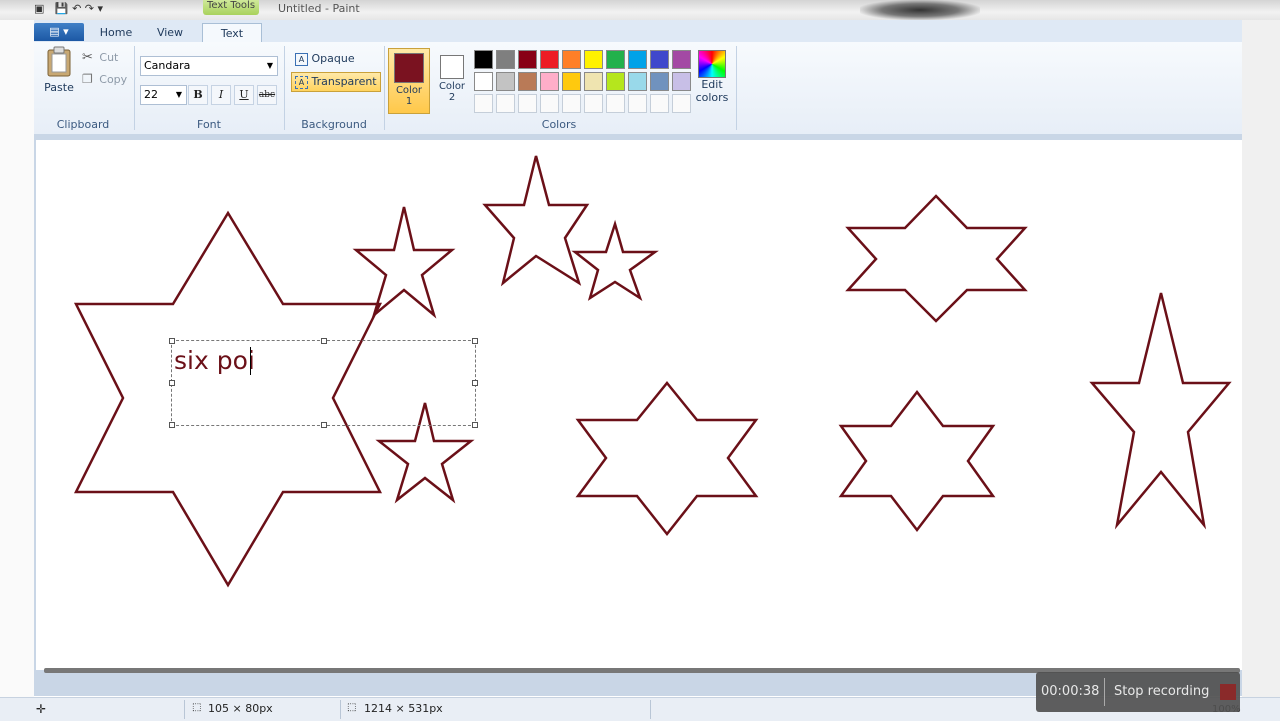 The image size is (1280, 721). Describe the element at coordinates (403, 708) in the screenshot. I see `canvas-size: 1214 × 531px` at that location.